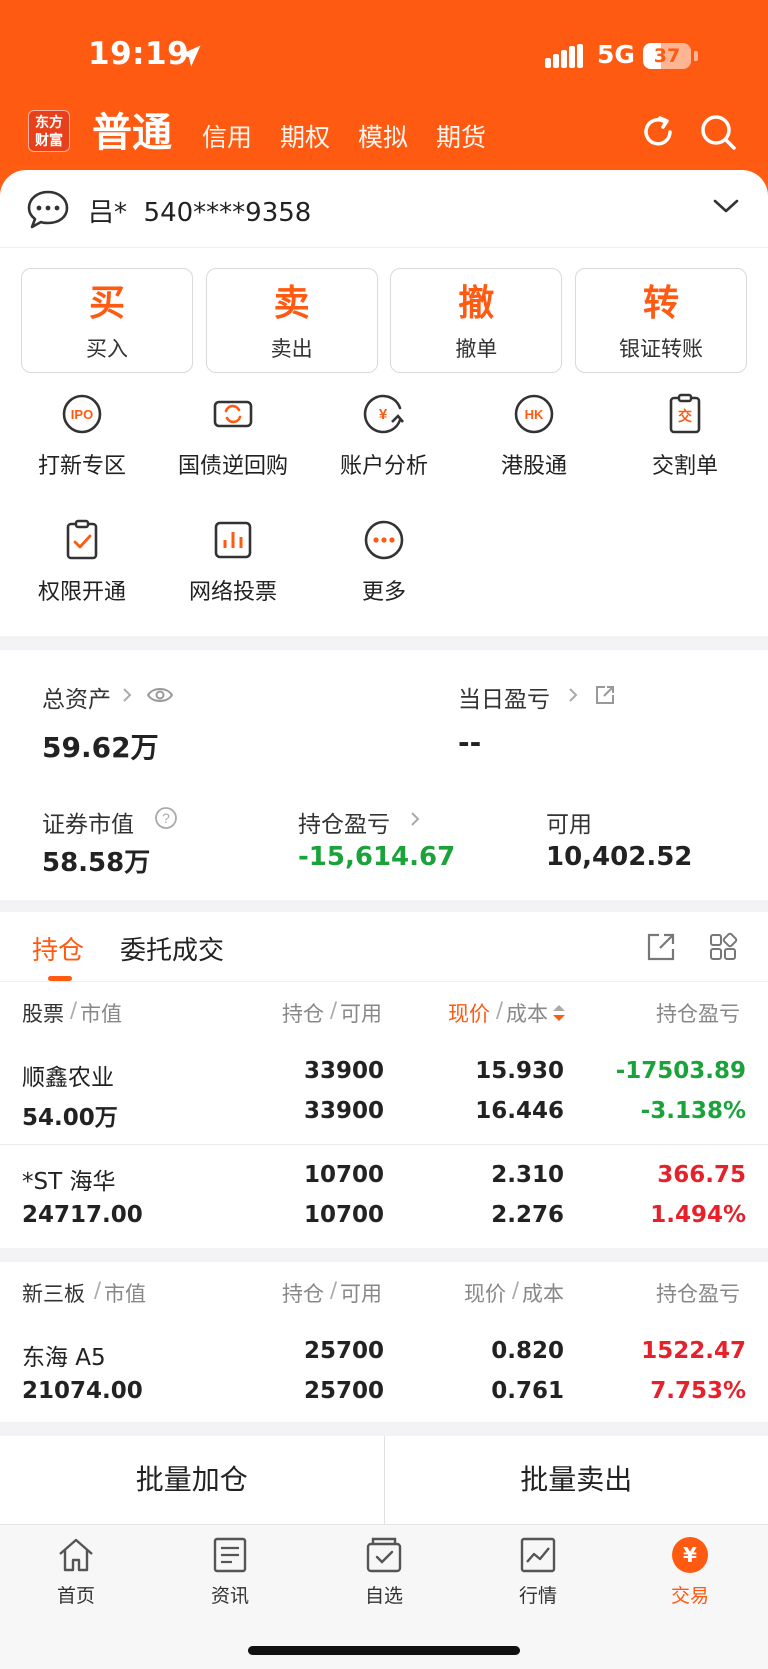 This screenshot has height=1669, width=768. Describe the element at coordinates (232, 466) in the screenshot. I see `grid-label-bond-repo: 国债逆回购` at that location.